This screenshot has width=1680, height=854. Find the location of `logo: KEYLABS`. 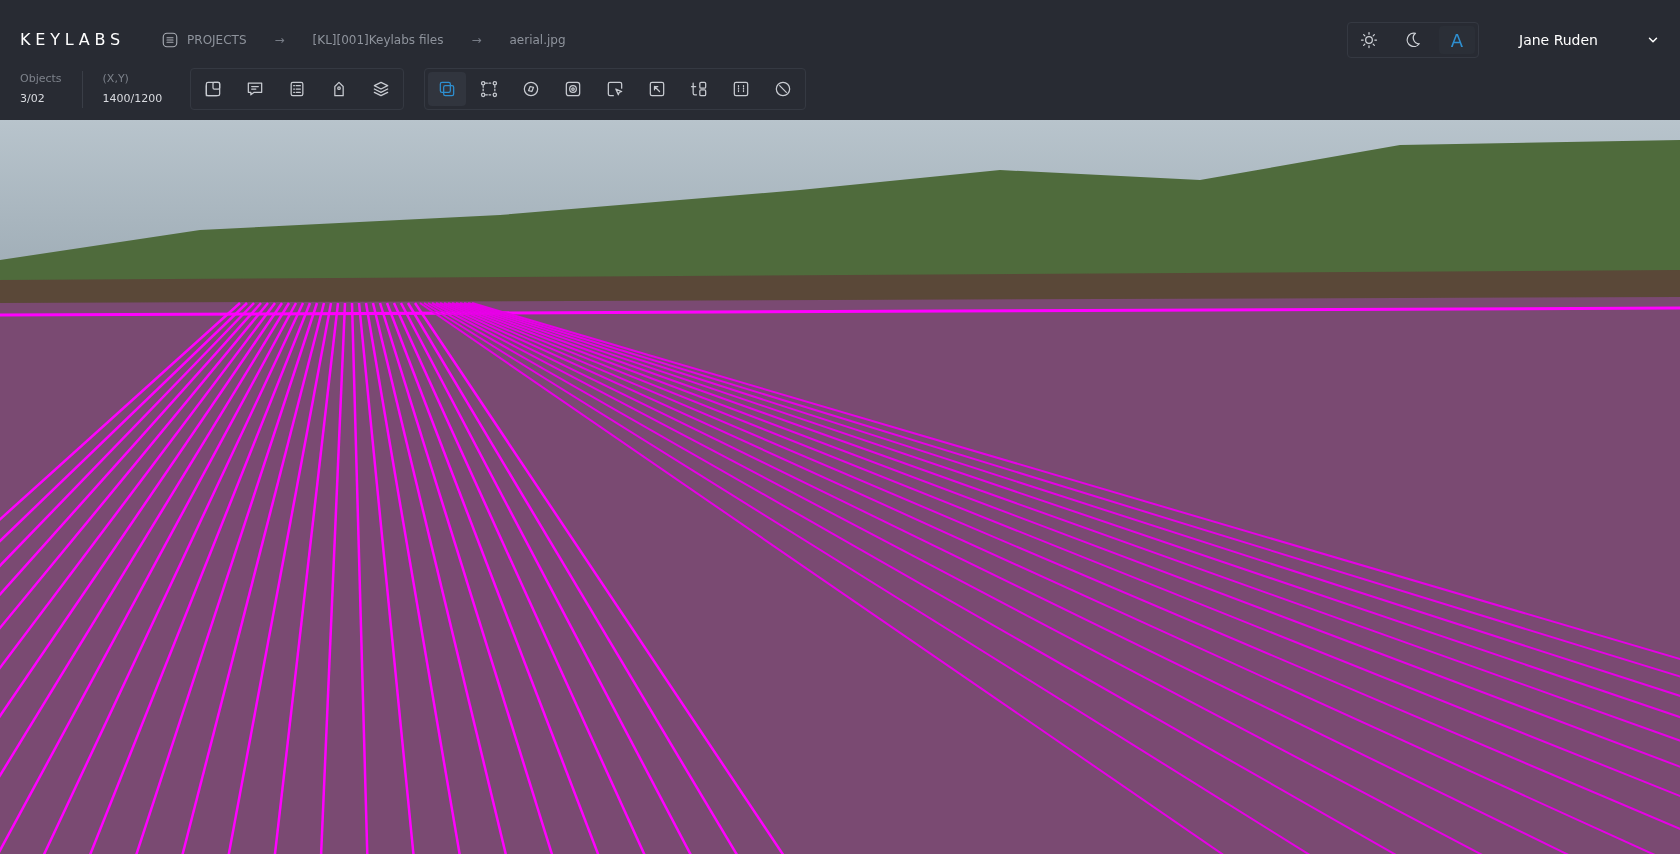

logo: KEYLABS is located at coordinates (73, 40).